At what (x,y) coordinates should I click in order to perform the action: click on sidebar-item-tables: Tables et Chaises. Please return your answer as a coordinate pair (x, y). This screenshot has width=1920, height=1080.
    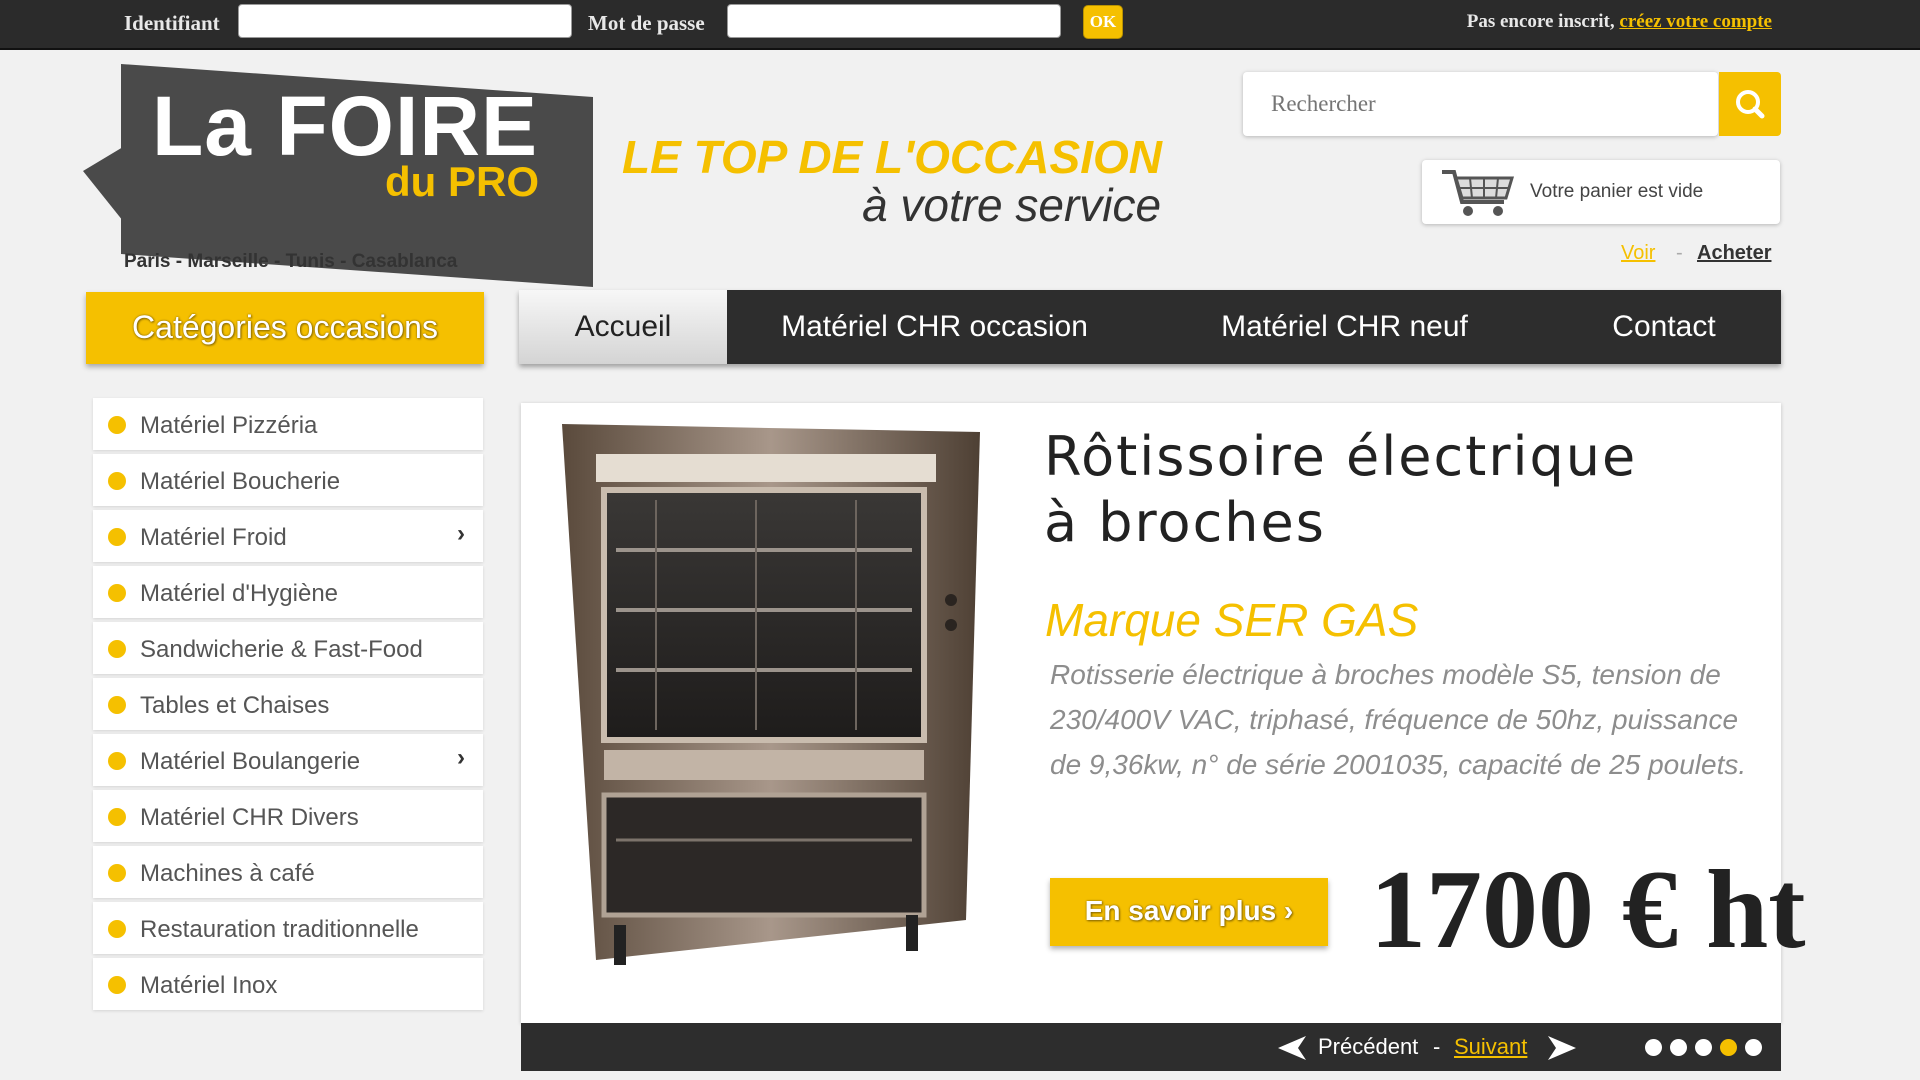
    Looking at the image, I should click on (288, 704).